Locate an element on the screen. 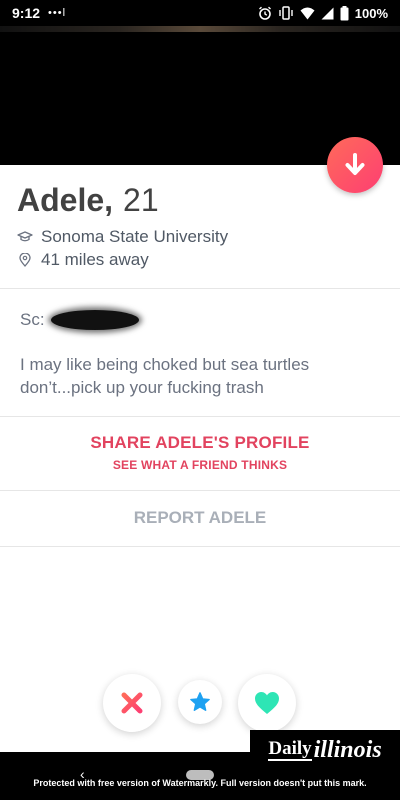 Image resolution: width=400 pixels, height=800 pixels. status-icons: 100% is located at coordinates (323, 13).